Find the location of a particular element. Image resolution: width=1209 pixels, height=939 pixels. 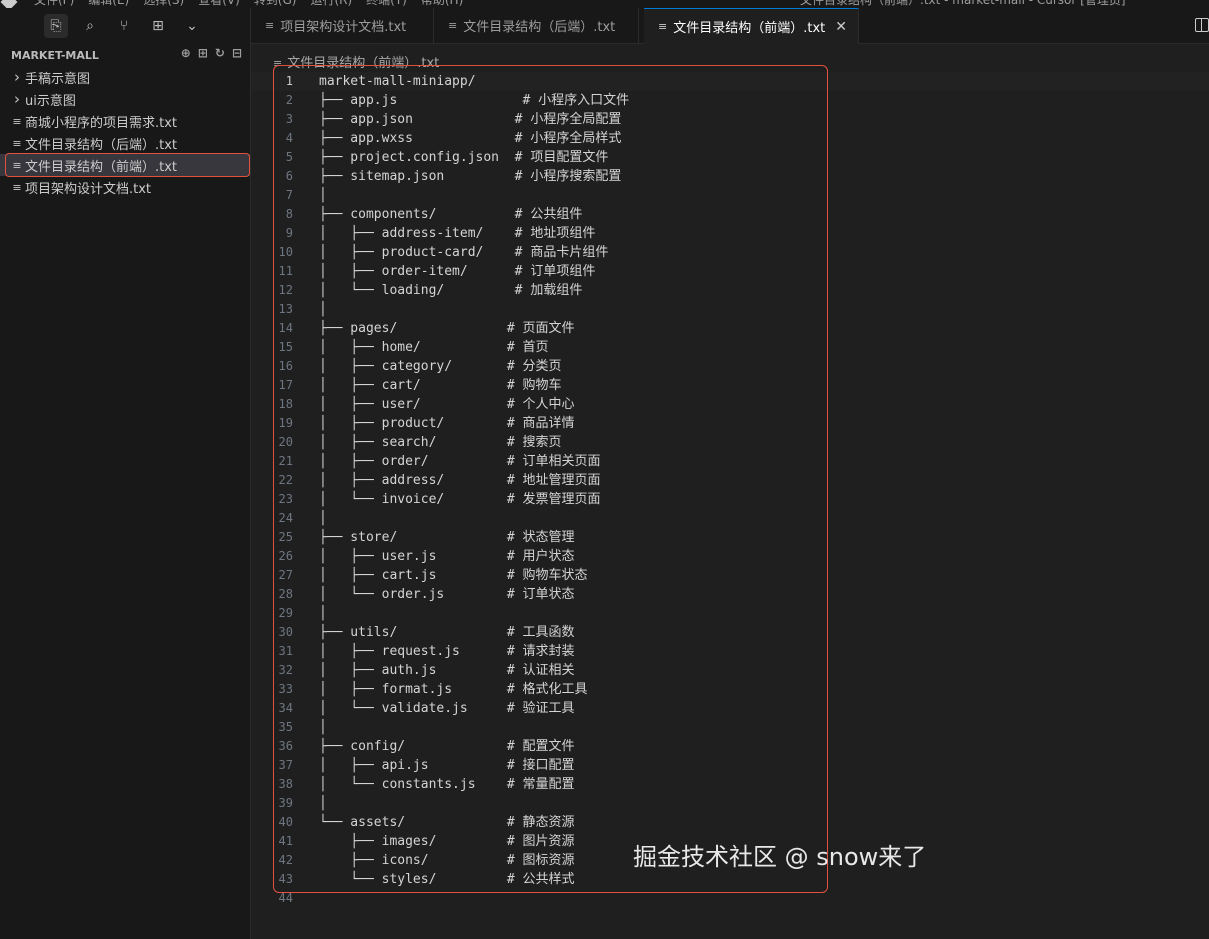

code-line: 20 │ ├── search/ # 搜索页 is located at coordinates (730, 442).